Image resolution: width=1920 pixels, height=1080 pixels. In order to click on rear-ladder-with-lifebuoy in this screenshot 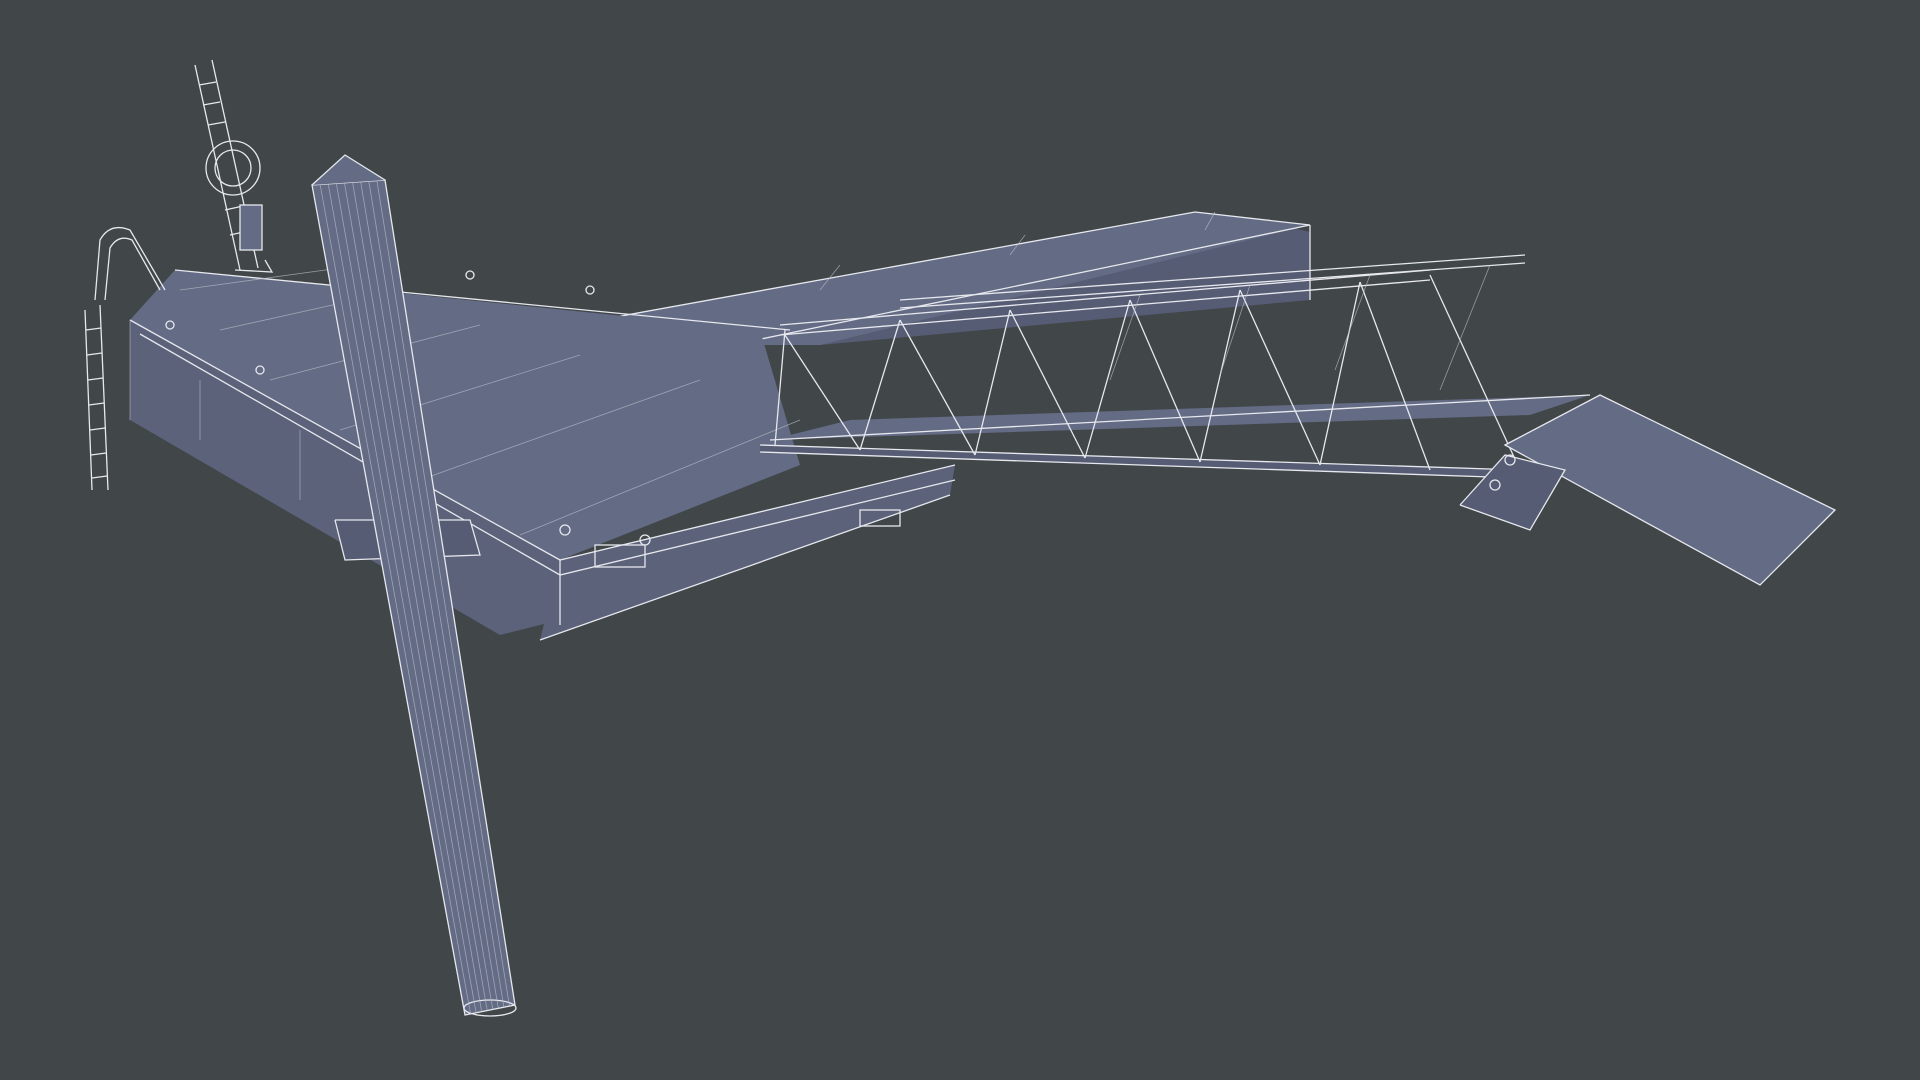, I will do `click(234, 166)`.